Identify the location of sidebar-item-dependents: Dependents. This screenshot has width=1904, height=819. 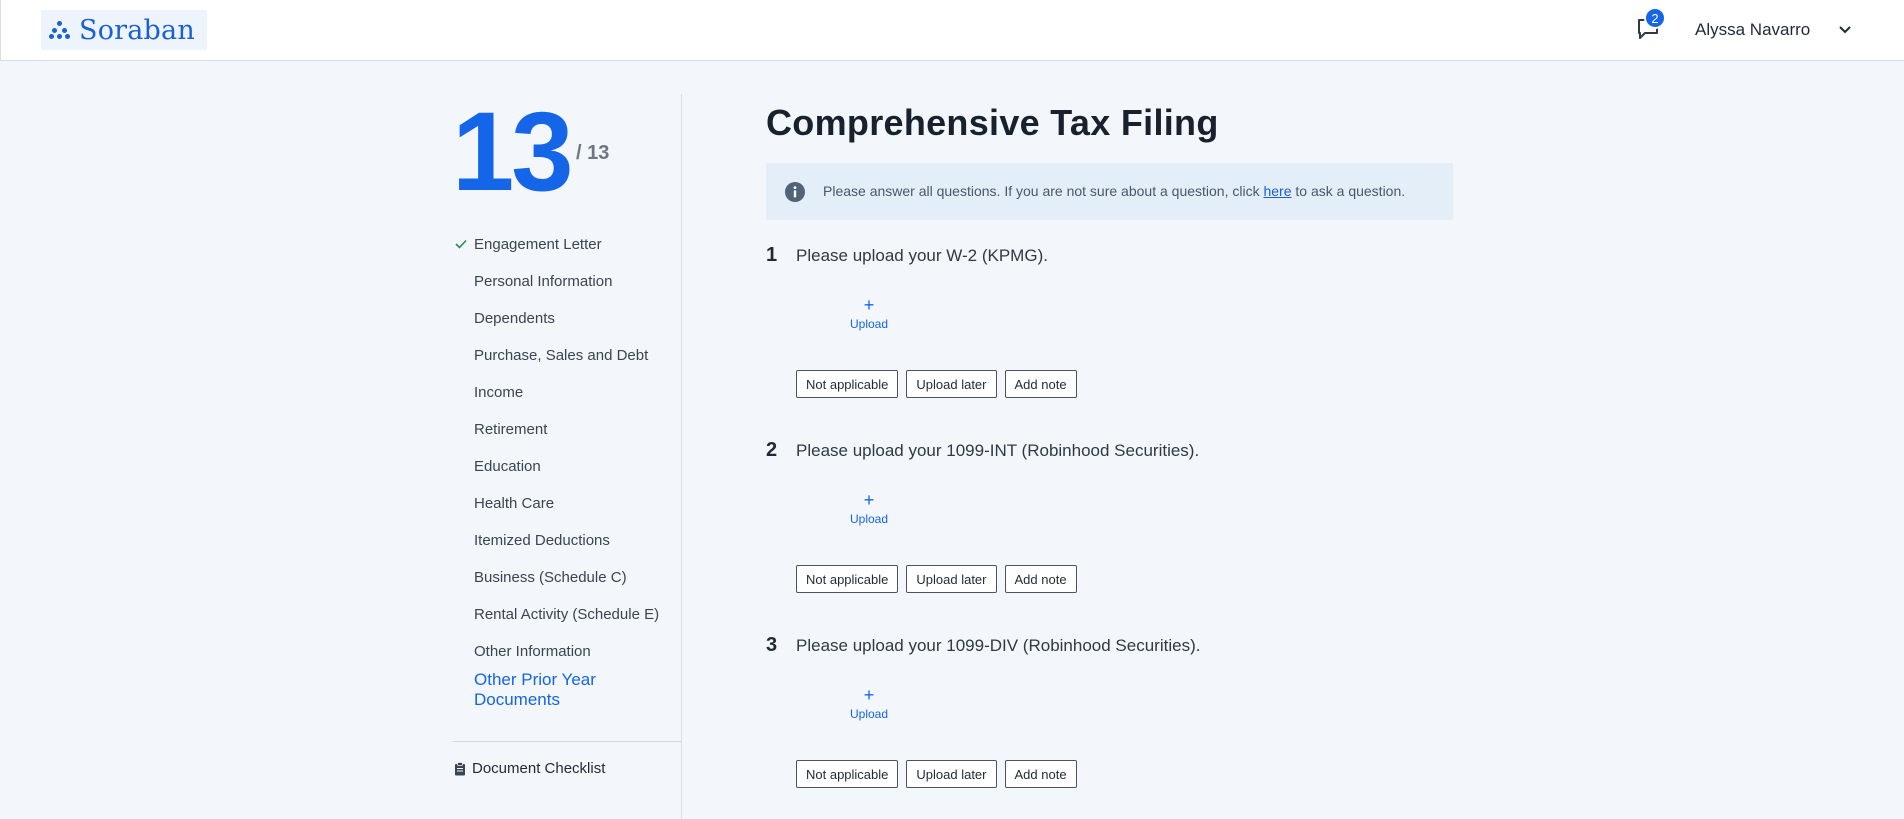
(567, 318).